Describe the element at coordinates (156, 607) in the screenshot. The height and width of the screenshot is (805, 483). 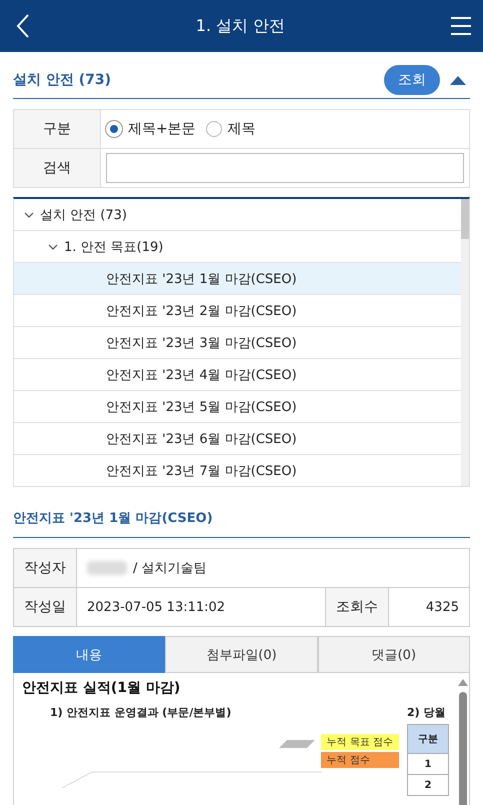
I see `post-date: 2023-07-05 13:11:02` at that location.